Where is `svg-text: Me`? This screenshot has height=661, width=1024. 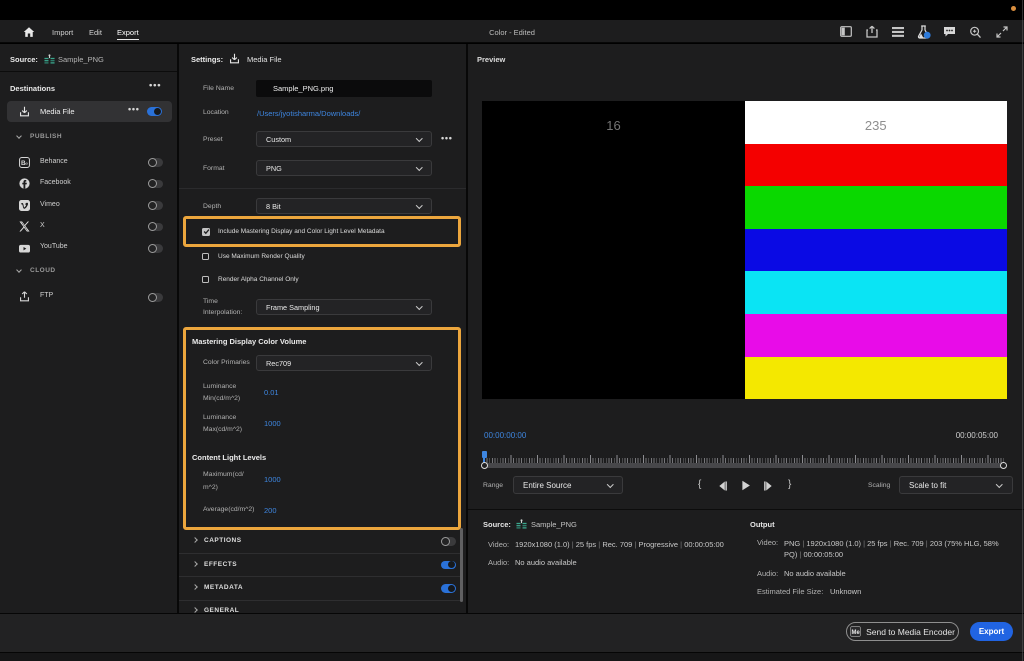
svg-text: Me is located at coordinates (856, 633).